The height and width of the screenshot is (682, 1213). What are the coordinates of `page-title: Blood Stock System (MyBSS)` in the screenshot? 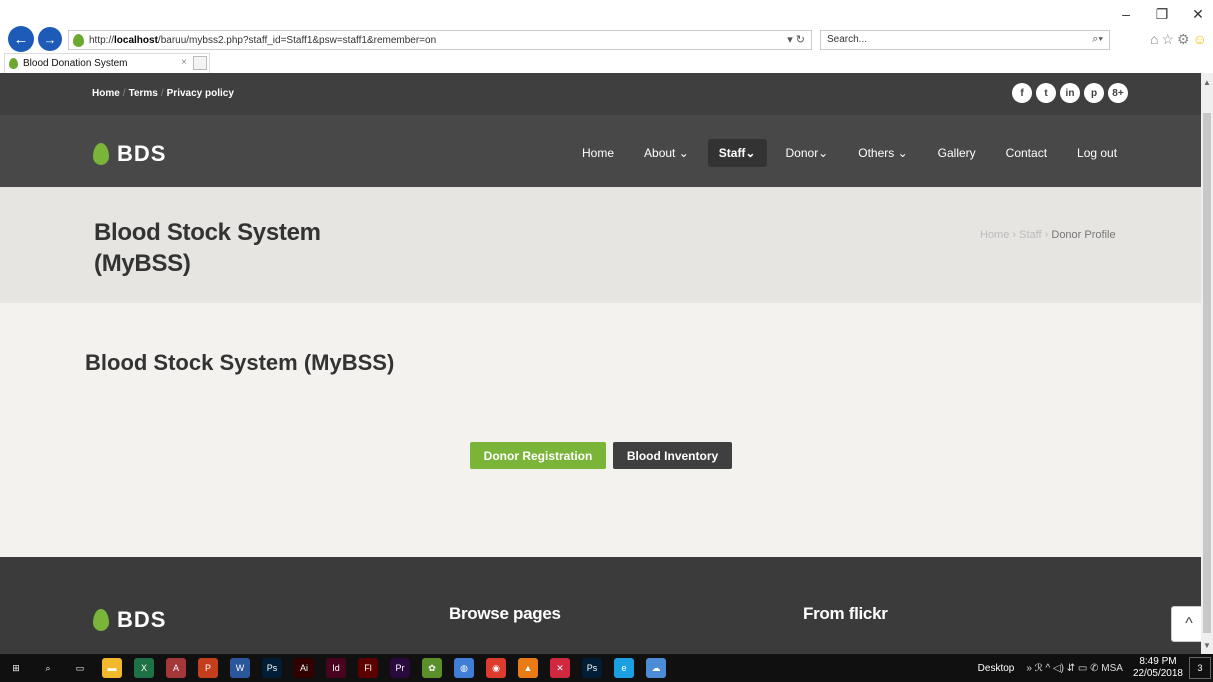 It's located at (207, 248).